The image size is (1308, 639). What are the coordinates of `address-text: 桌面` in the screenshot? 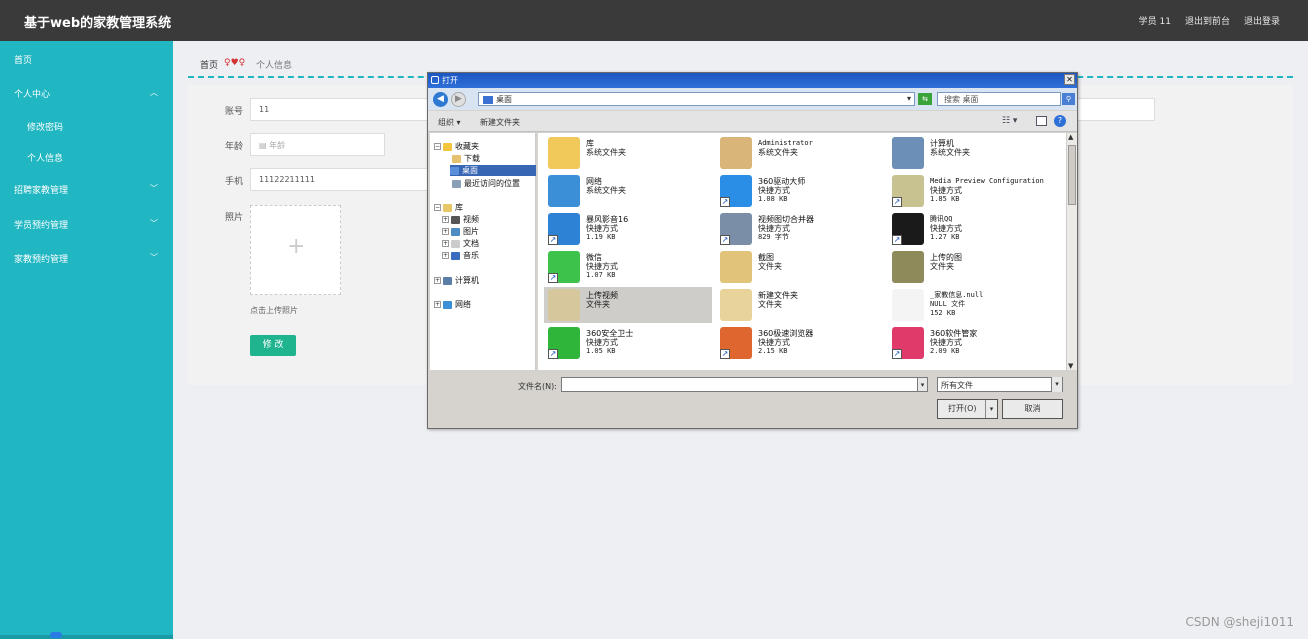 It's located at (504, 99).